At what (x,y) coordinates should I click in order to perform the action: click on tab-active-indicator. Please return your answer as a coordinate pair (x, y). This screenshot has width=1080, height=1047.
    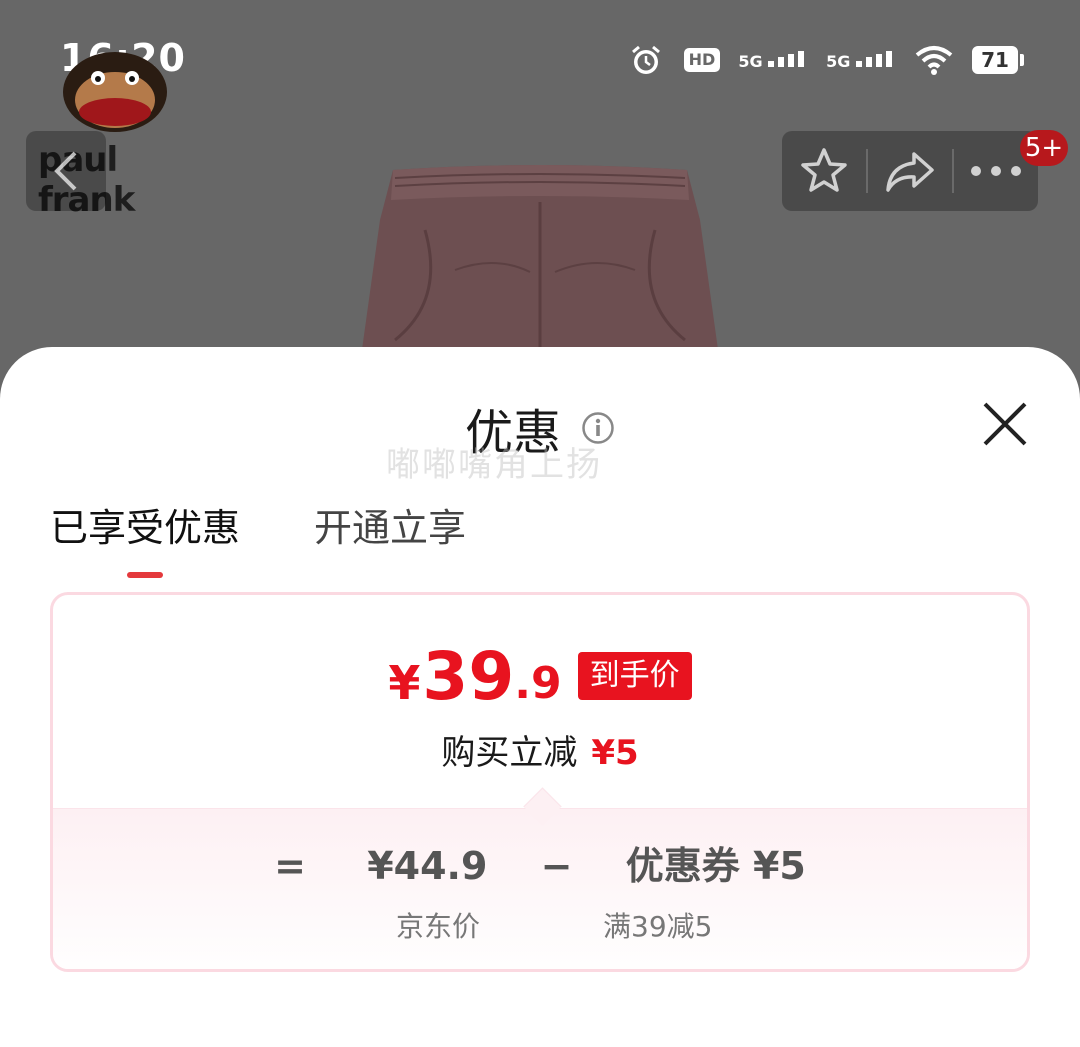
    Looking at the image, I should click on (145, 575).